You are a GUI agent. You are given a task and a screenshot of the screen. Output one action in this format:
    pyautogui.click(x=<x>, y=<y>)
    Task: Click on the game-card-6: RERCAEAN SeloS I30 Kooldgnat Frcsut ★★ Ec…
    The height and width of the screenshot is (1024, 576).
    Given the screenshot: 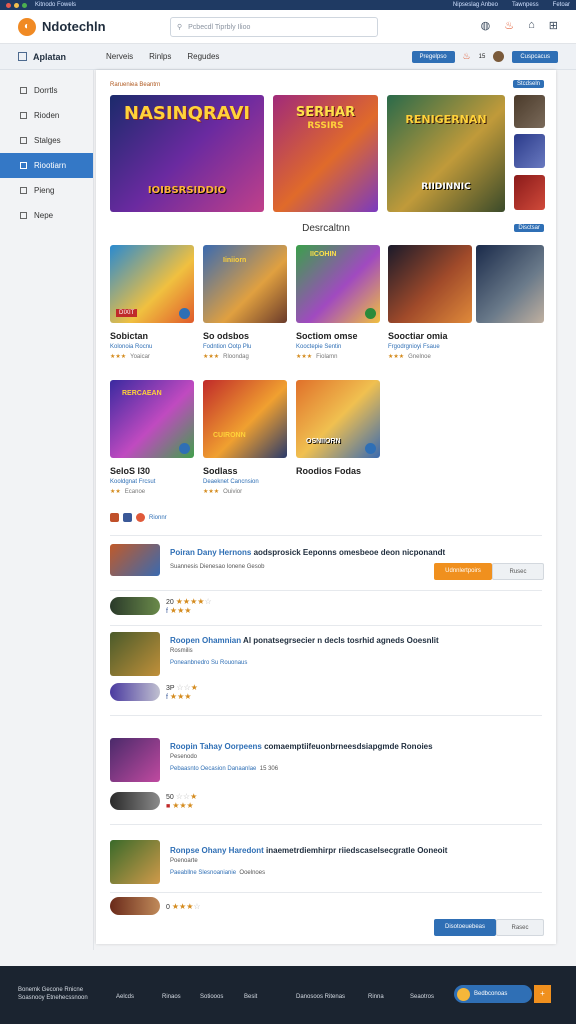 What is the action you would take?
    pyautogui.click(x=152, y=437)
    